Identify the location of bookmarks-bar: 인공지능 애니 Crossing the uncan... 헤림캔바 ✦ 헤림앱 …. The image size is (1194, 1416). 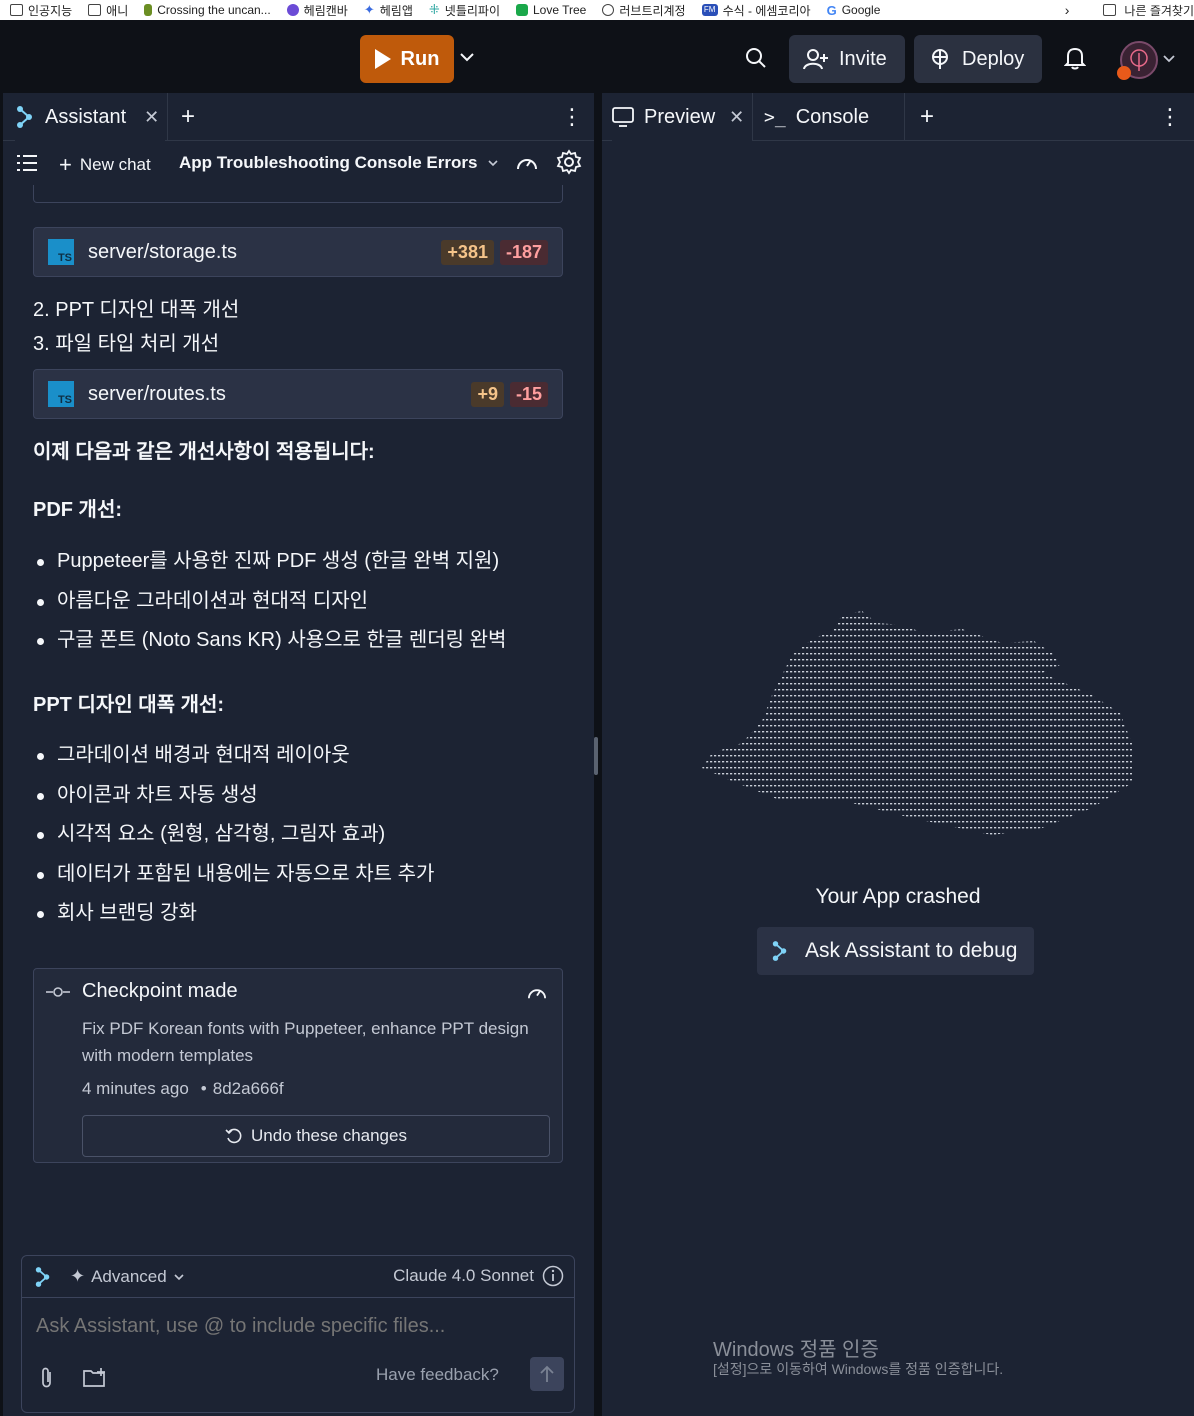
(597, 10).